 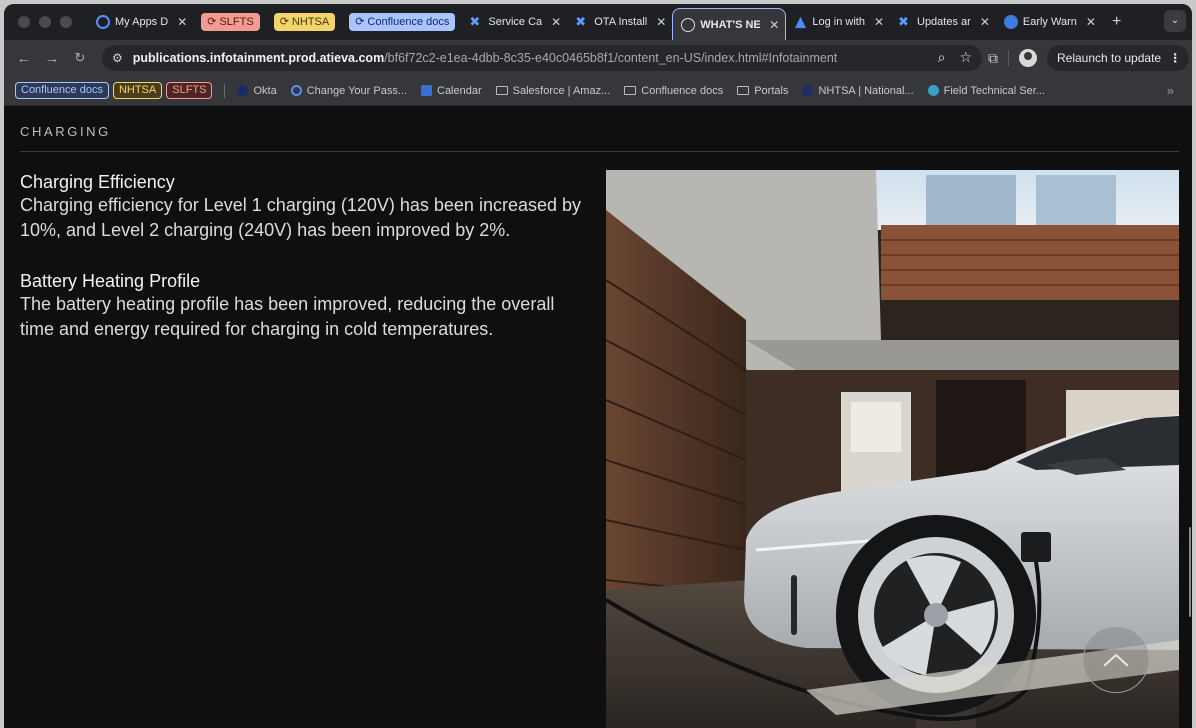 What do you see at coordinates (943, 22) in the screenshot?
I see `tab-updates: ✖ Updates ar ✕` at bounding box center [943, 22].